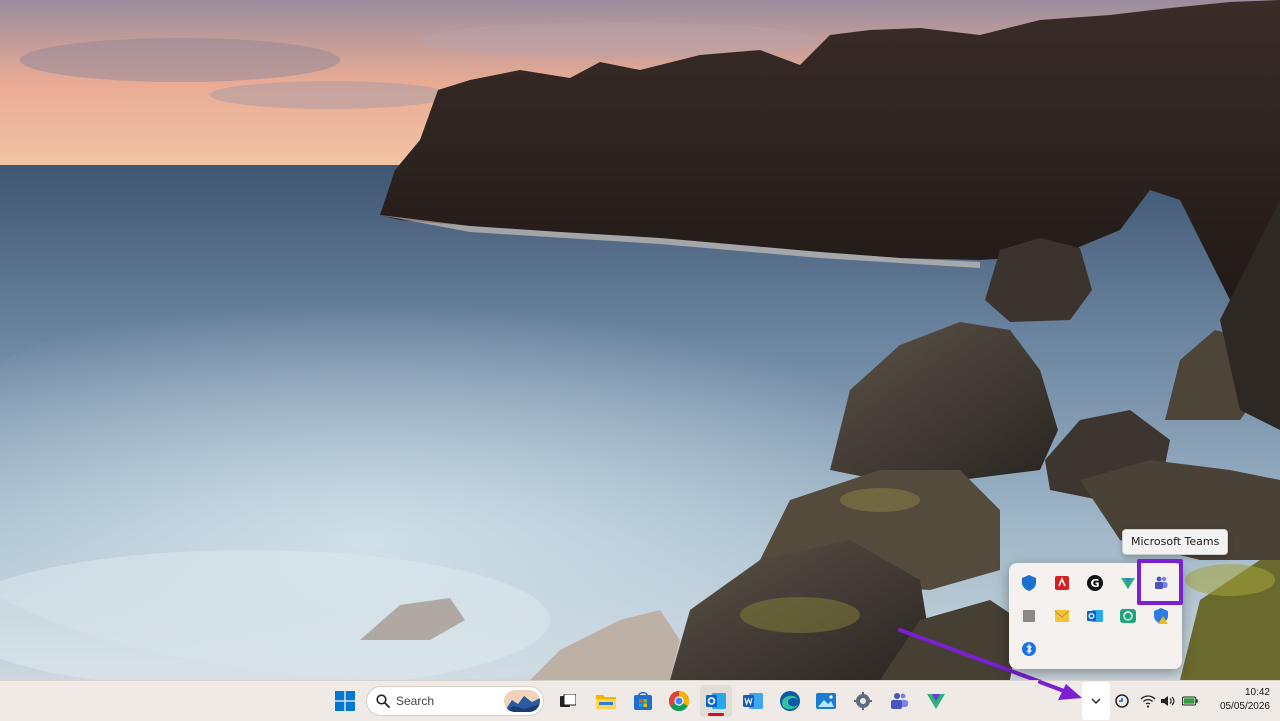 The width and height of the screenshot is (1280, 721). I want to click on start-icon, so click(345, 701).